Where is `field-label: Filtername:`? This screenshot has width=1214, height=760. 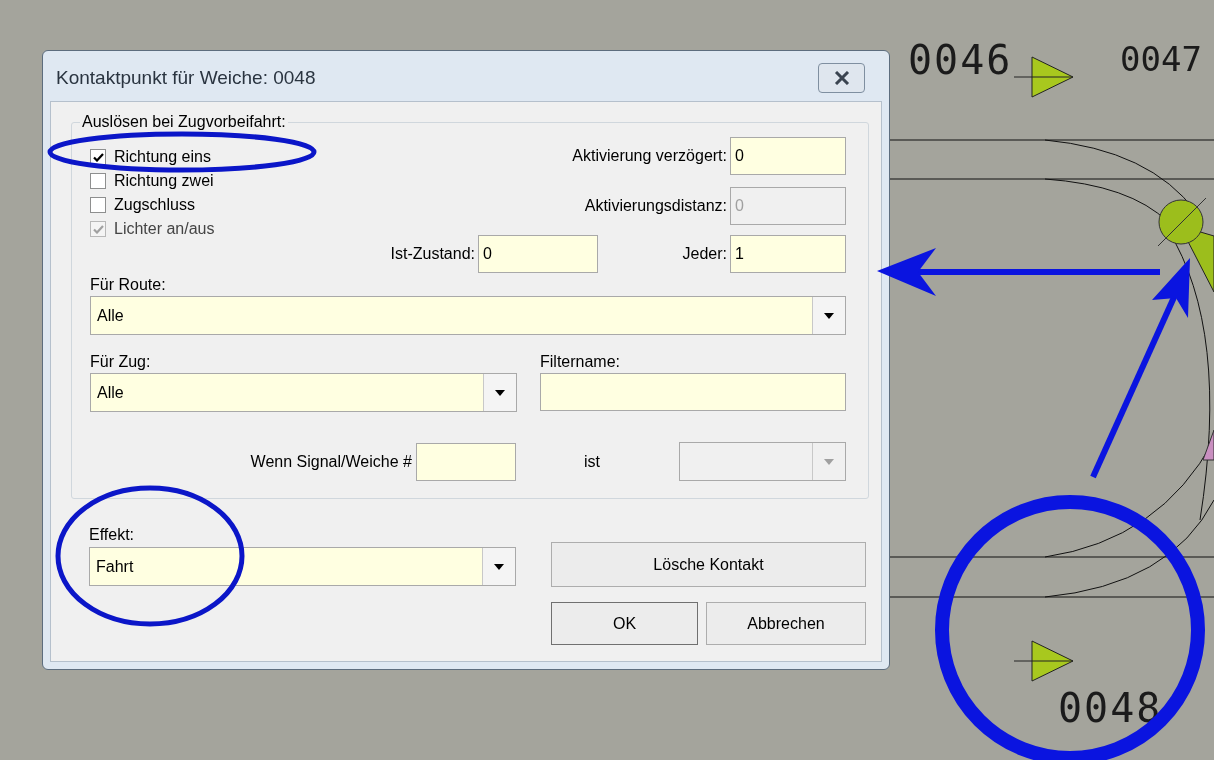 field-label: Filtername: is located at coordinates (580, 361).